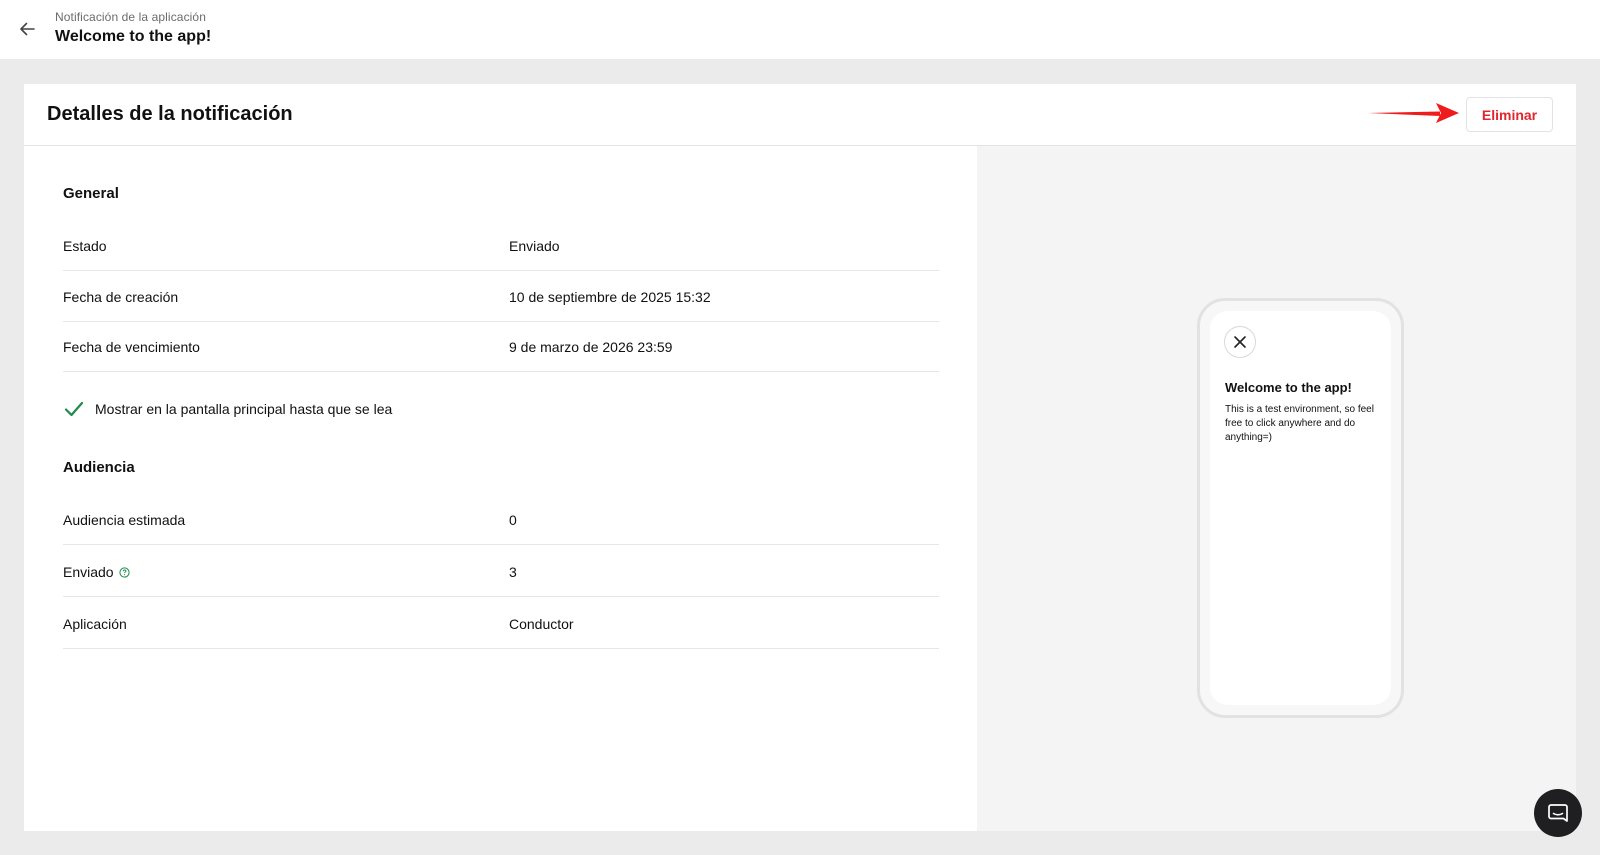 Image resolution: width=1600 pixels, height=855 pixels. What do you see at coordinates (124, 572) in the screenshot?
I see `help-circle-icon` at bounding box center [124, 572].